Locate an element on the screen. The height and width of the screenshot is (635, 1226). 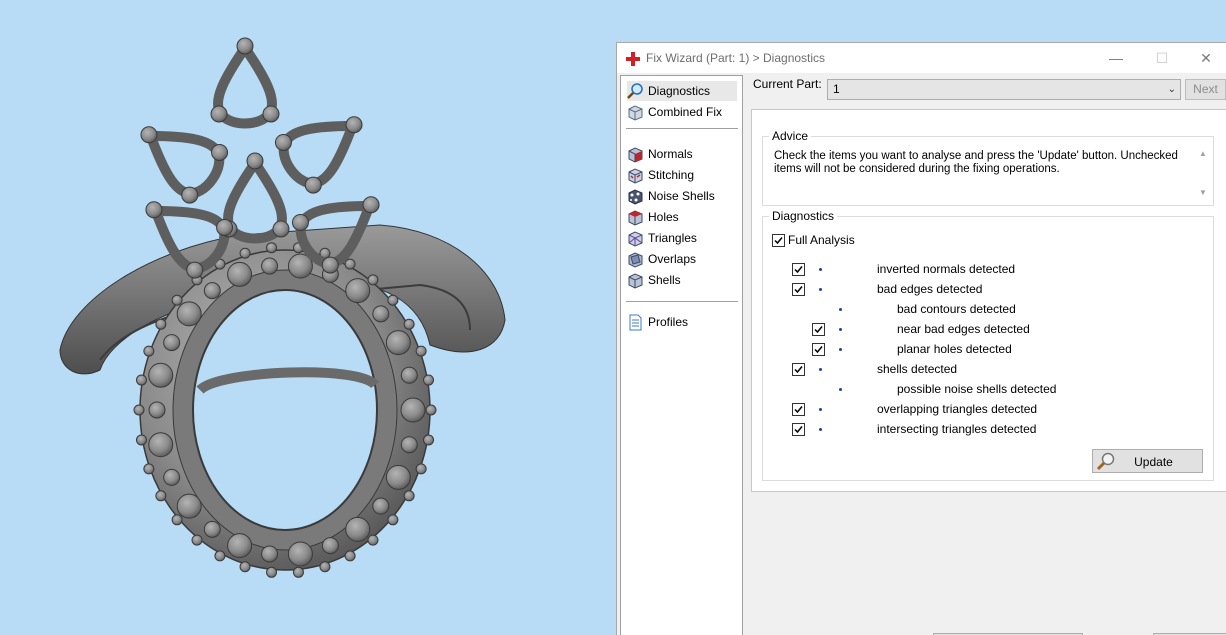
scroll-up-icon: ▲ is located at coordinates (1203, 153).